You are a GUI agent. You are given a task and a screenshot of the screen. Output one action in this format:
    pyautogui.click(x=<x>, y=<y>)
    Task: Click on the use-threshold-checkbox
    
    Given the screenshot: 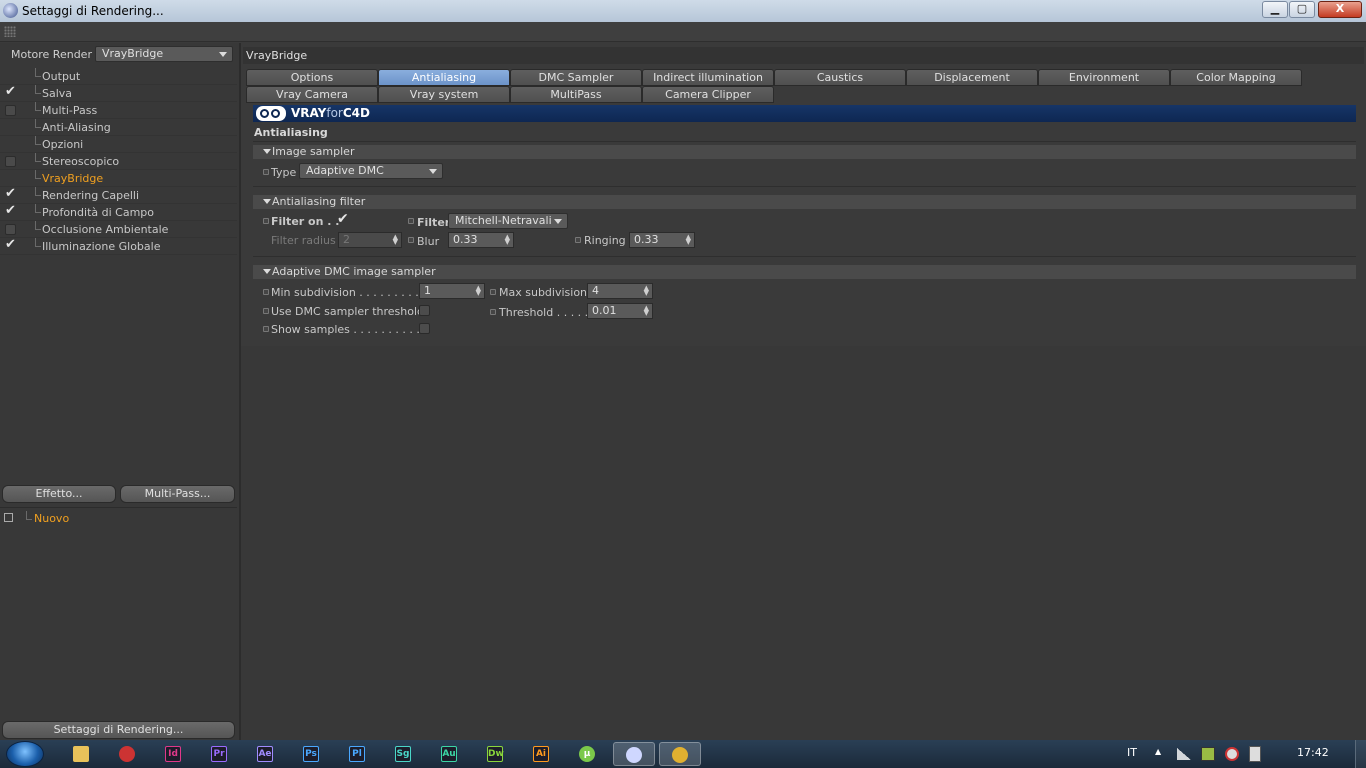 What is the action you would take?
    pyautogui.click(x=424, y=310)
    